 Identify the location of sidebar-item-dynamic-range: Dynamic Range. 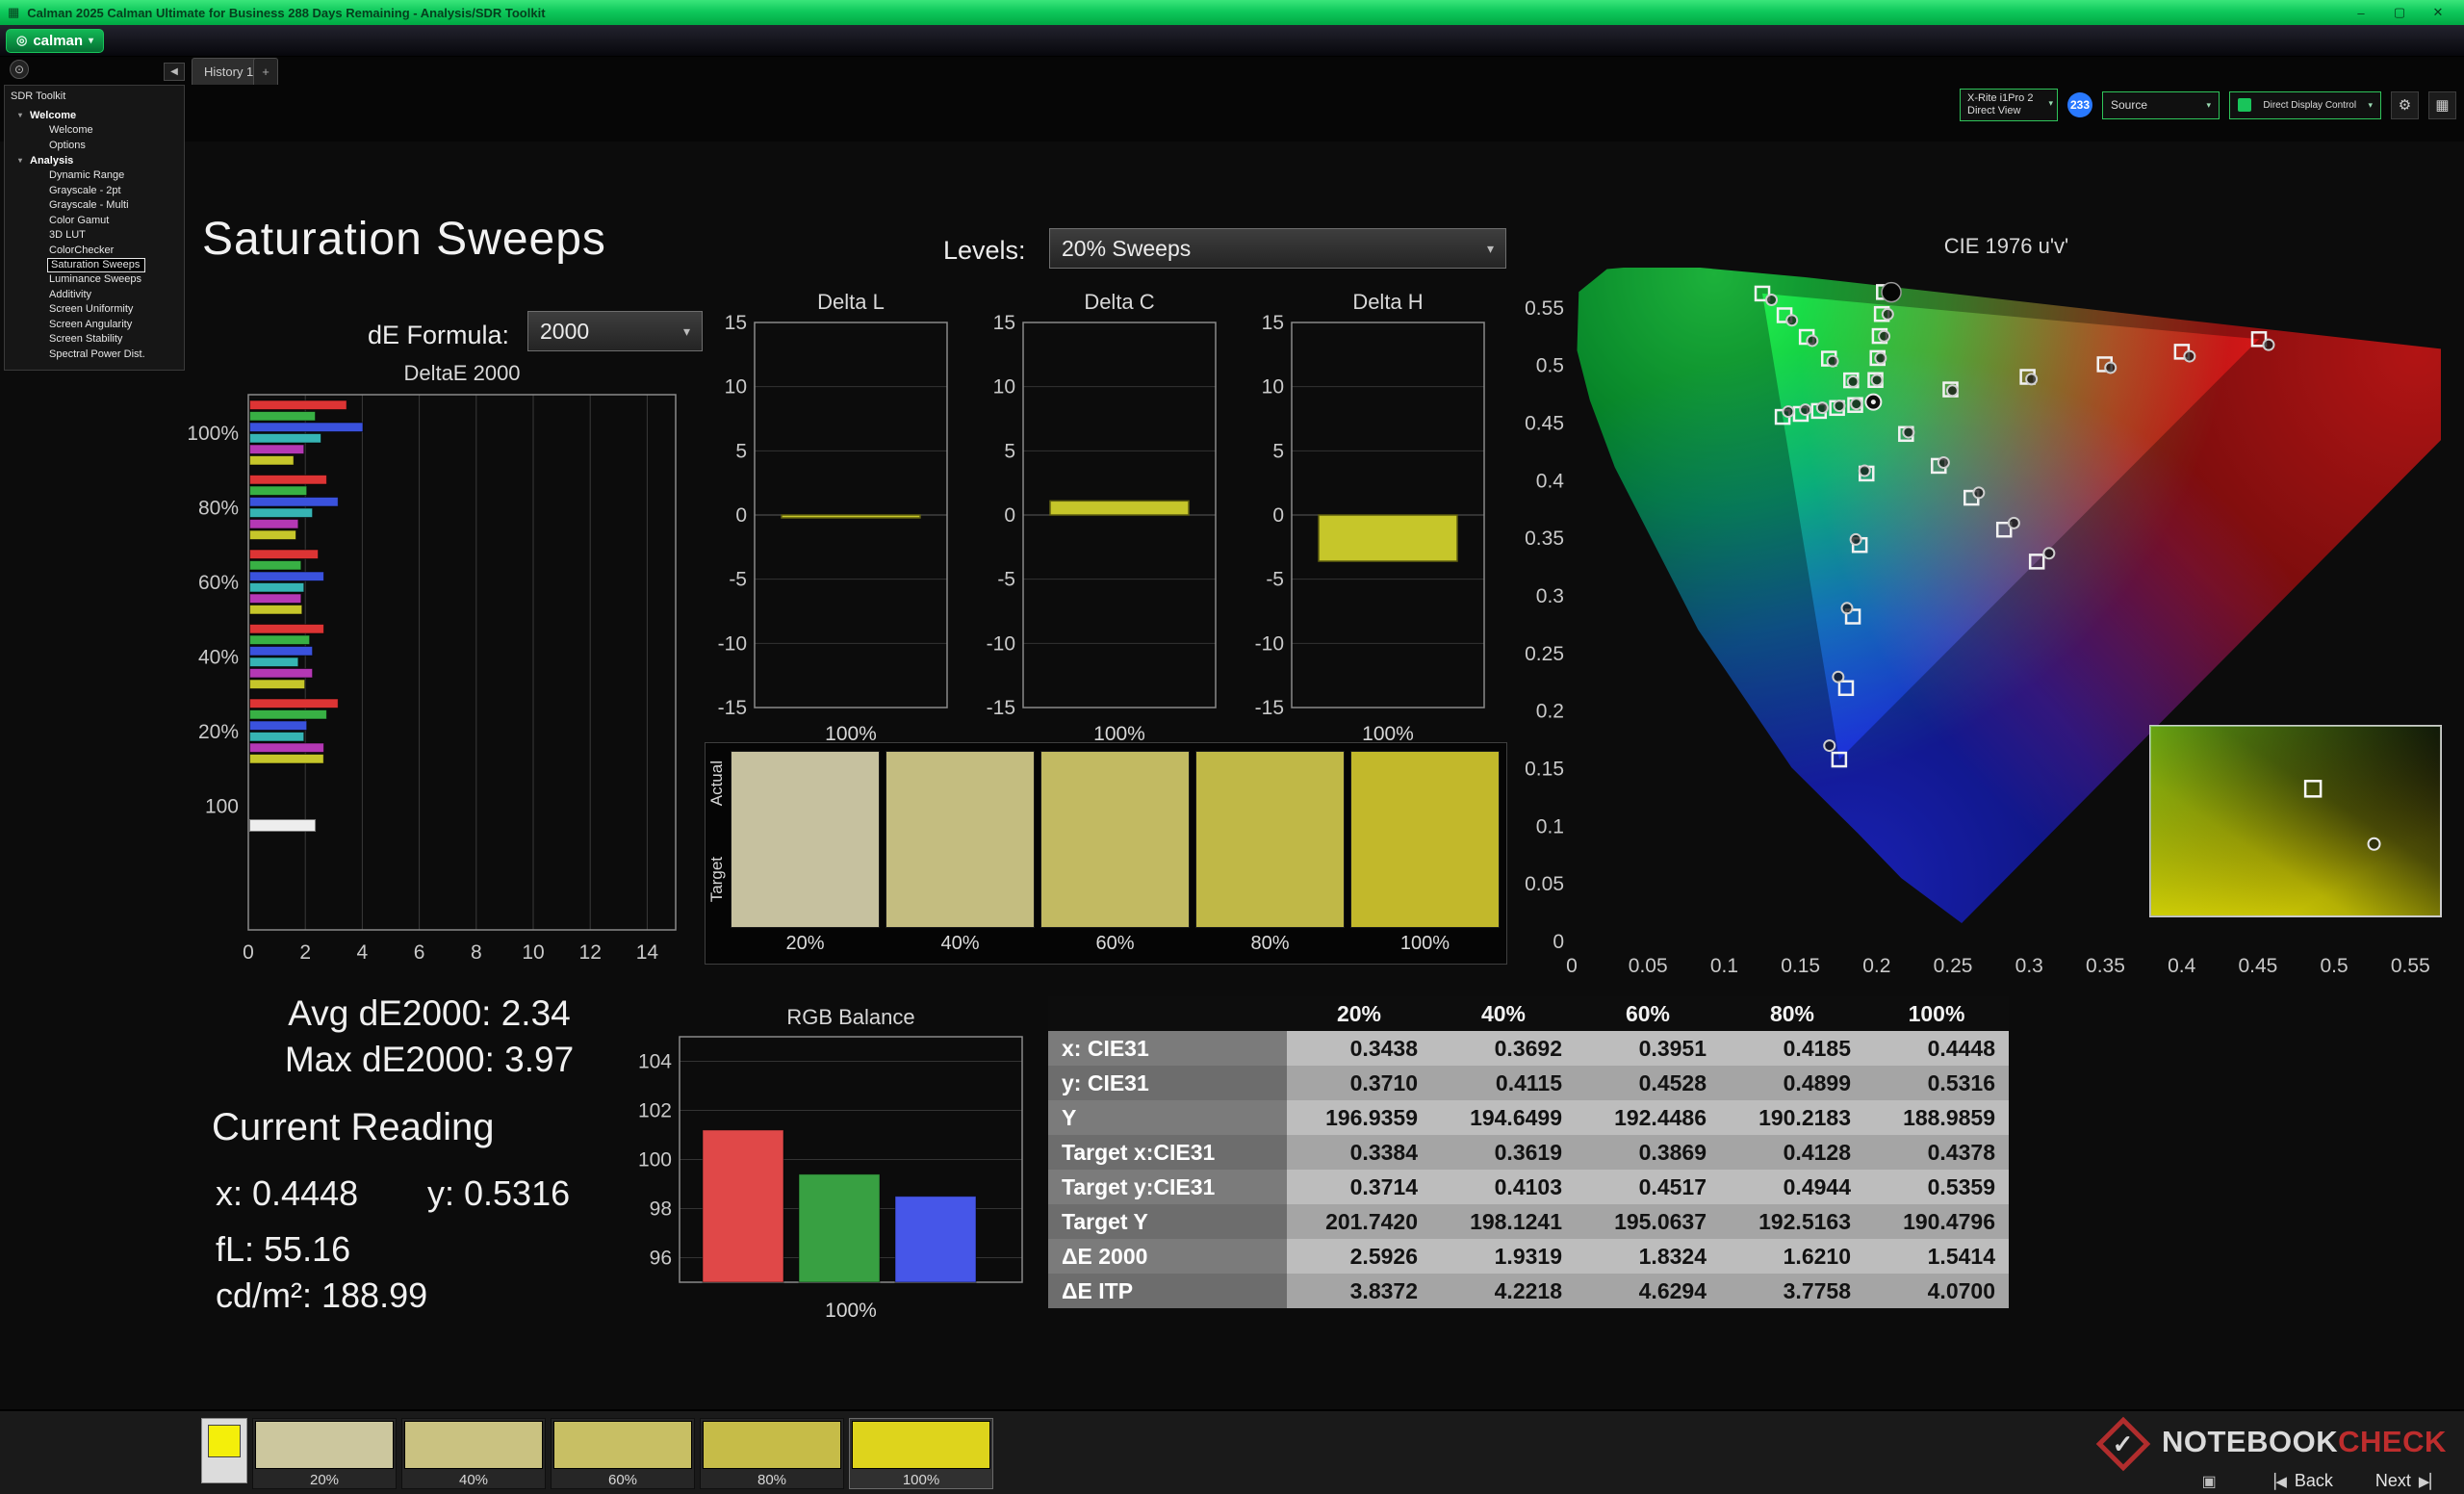
(94, 176).